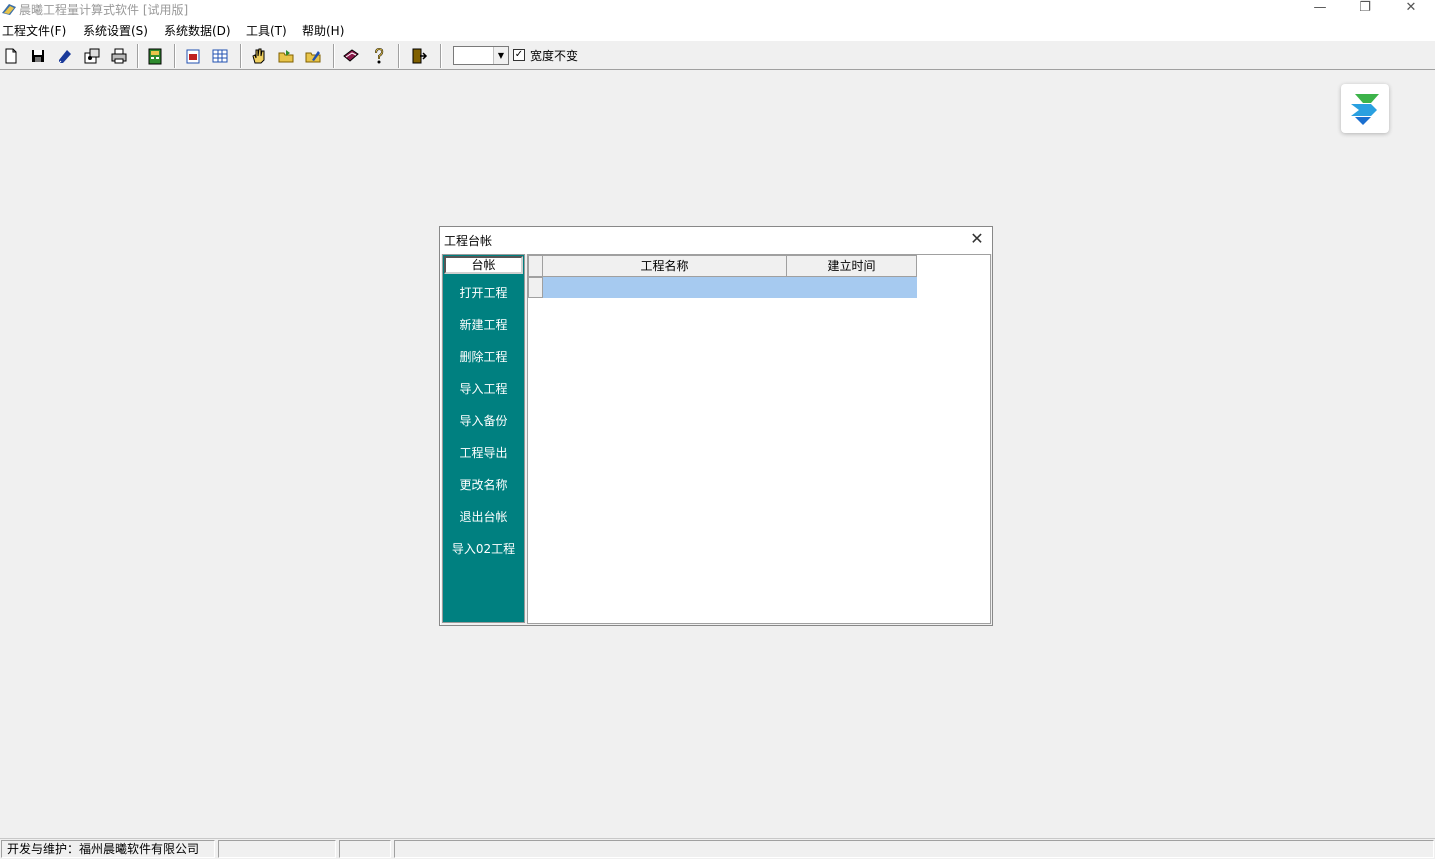 This screenshot has width=1435, height=859. I want to click on logo, so click(1365, 108).